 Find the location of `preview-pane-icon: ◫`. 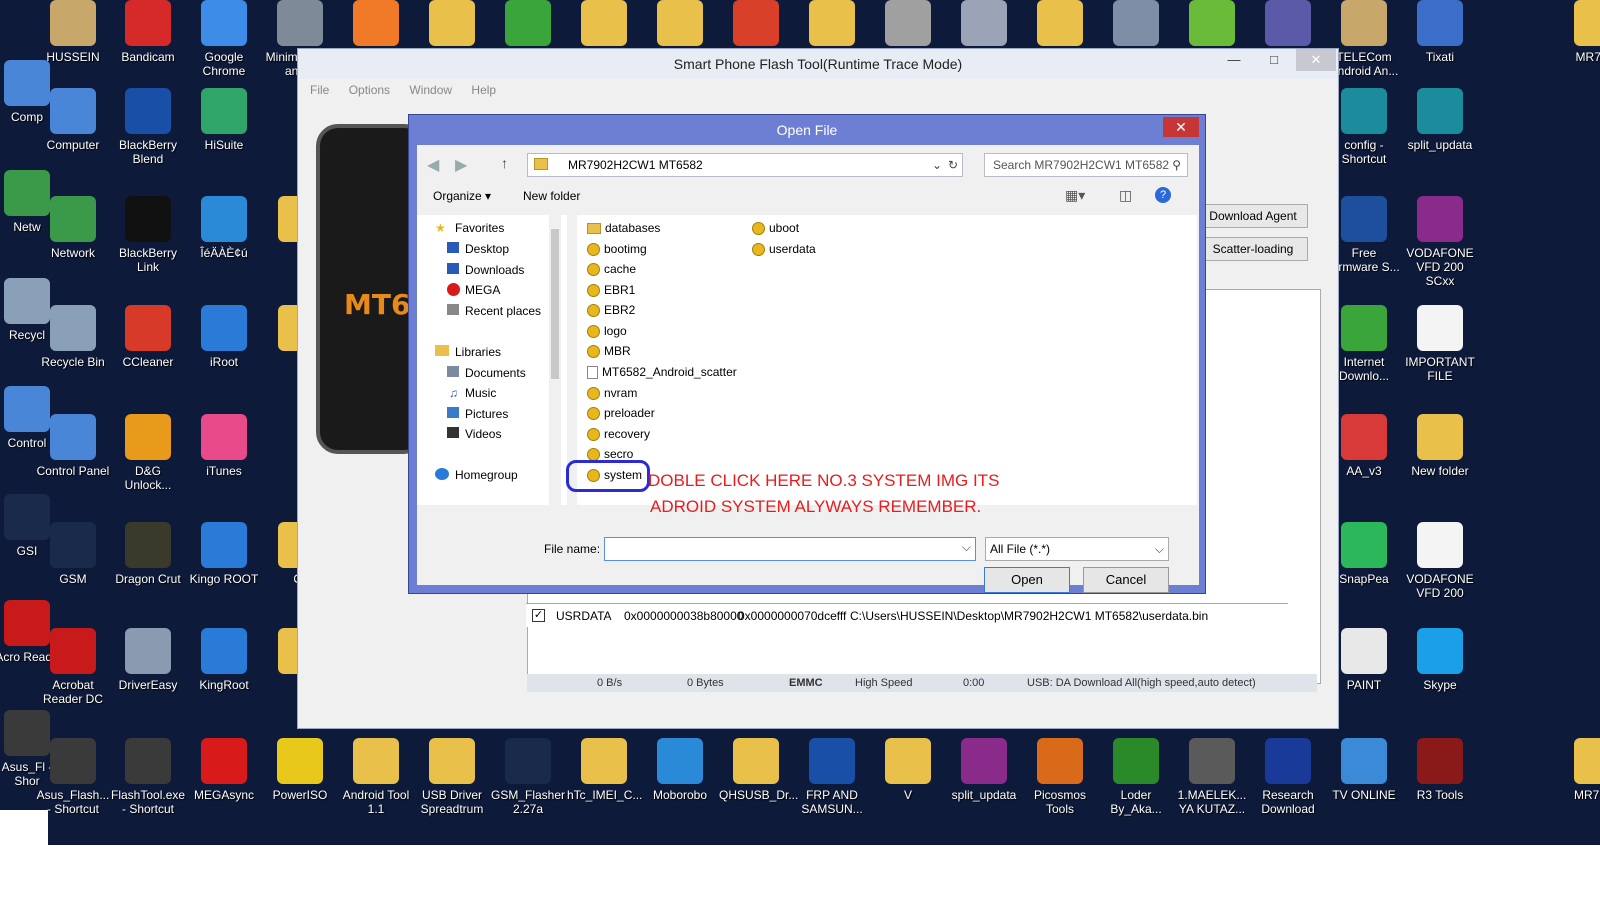

preview-pane-icon: ◫ is located at coordinates (1125, 195).